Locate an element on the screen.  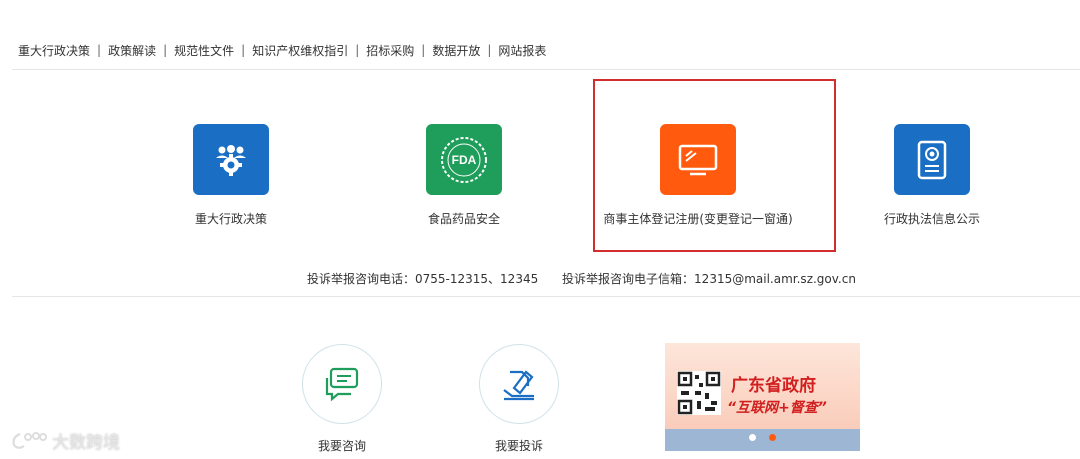
consult-button is located at coordinates (342, 384).